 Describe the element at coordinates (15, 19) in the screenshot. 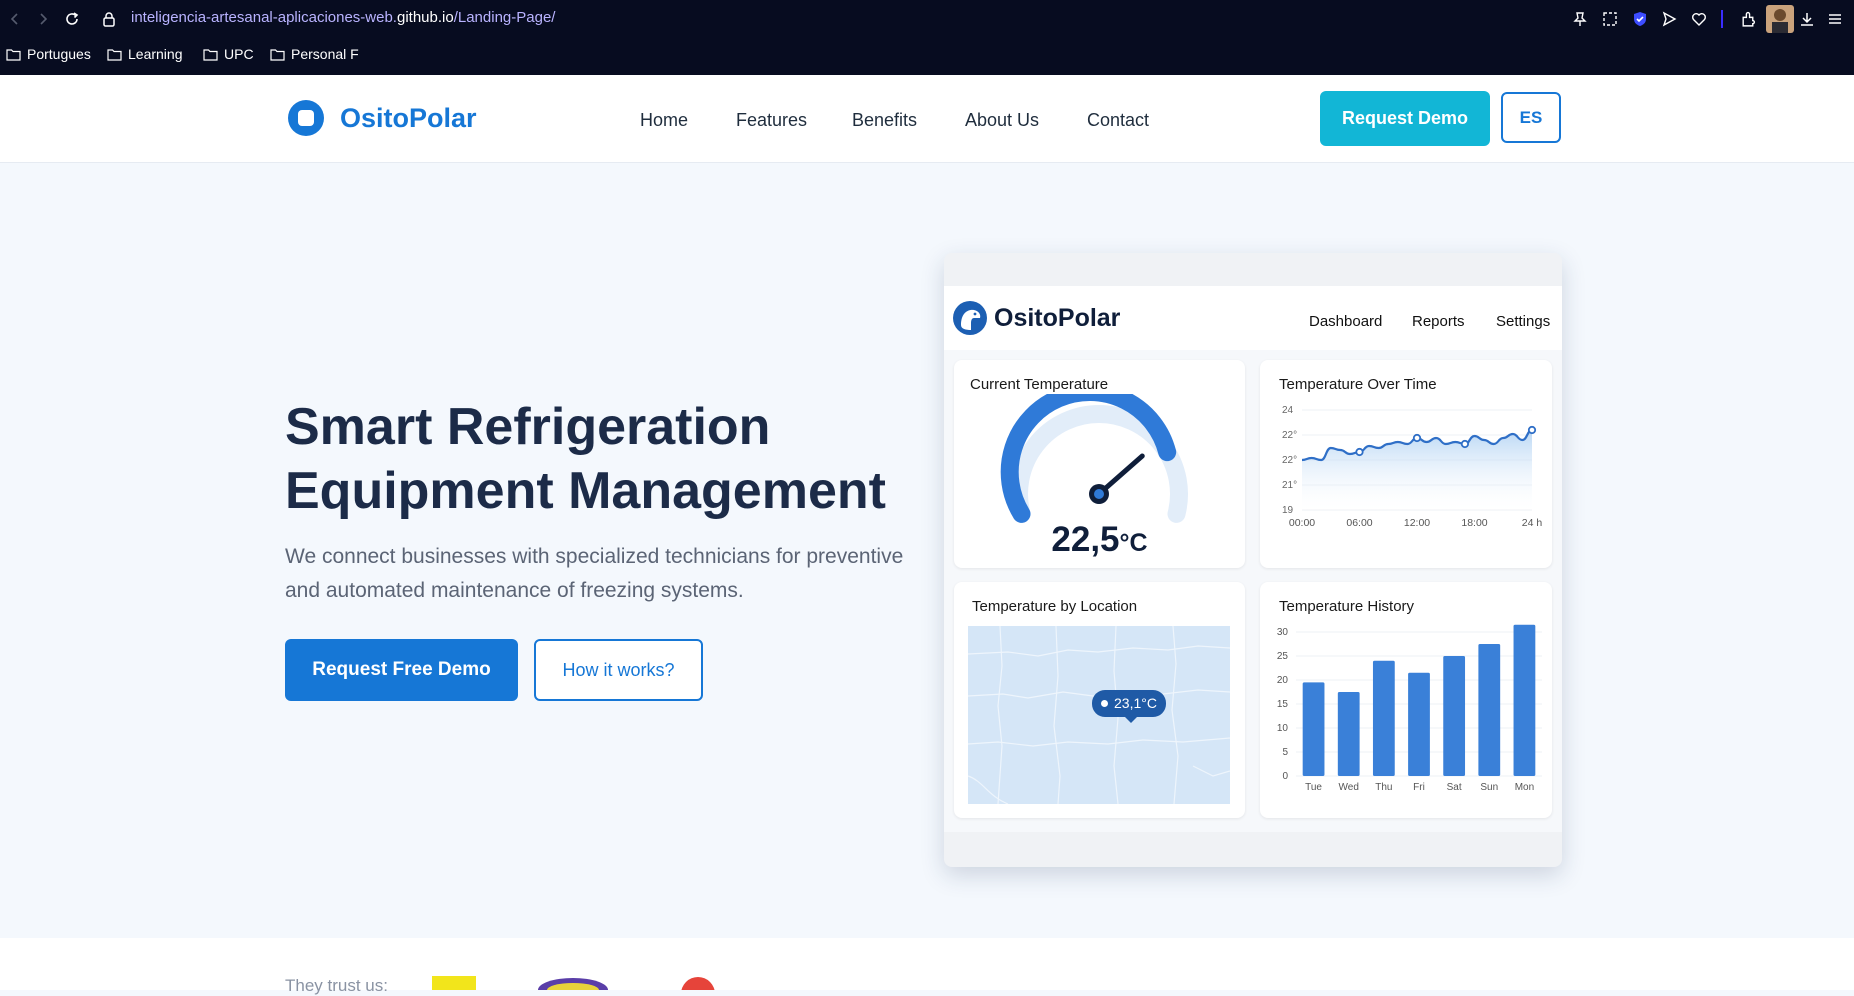

I see `back-icon` at that location.